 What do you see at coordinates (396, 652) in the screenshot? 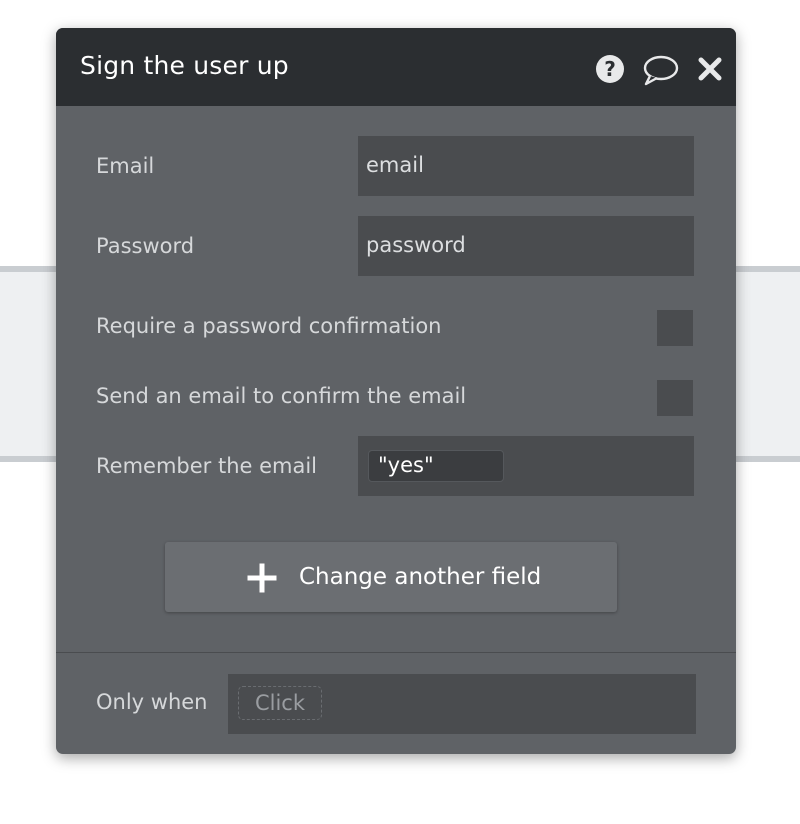
I see `divider` at bounding box center [396, 652].